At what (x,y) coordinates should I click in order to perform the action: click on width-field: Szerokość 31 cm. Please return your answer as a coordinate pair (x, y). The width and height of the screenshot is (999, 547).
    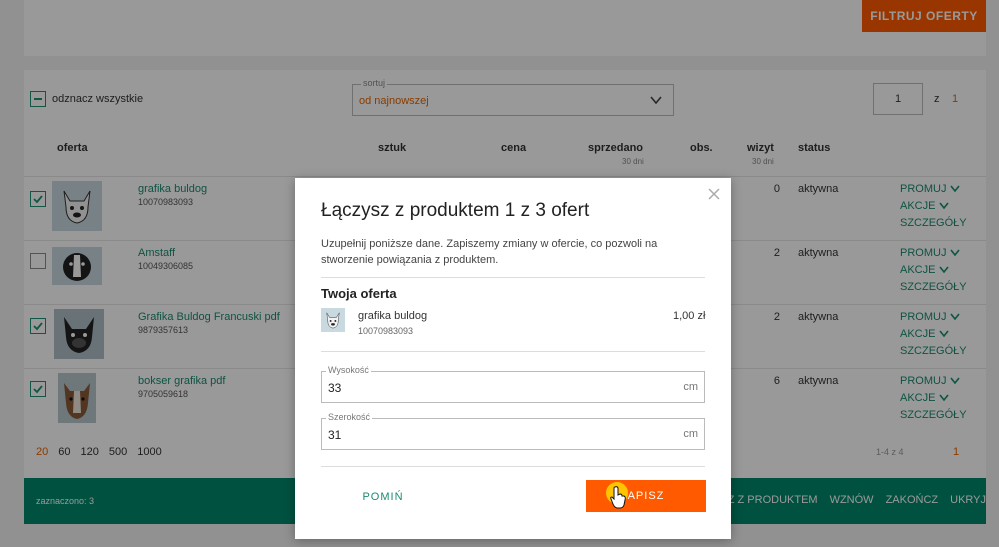
    Looking at the image, I should click on (513, 431).